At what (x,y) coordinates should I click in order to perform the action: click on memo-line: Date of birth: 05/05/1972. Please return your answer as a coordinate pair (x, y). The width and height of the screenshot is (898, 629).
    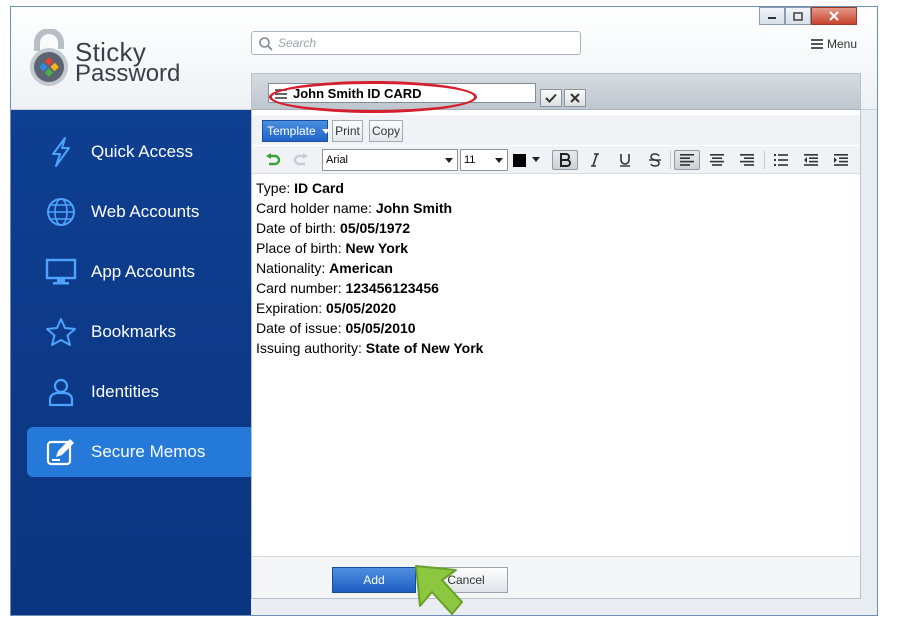
    Looking at the image, I should click on (556, 228).